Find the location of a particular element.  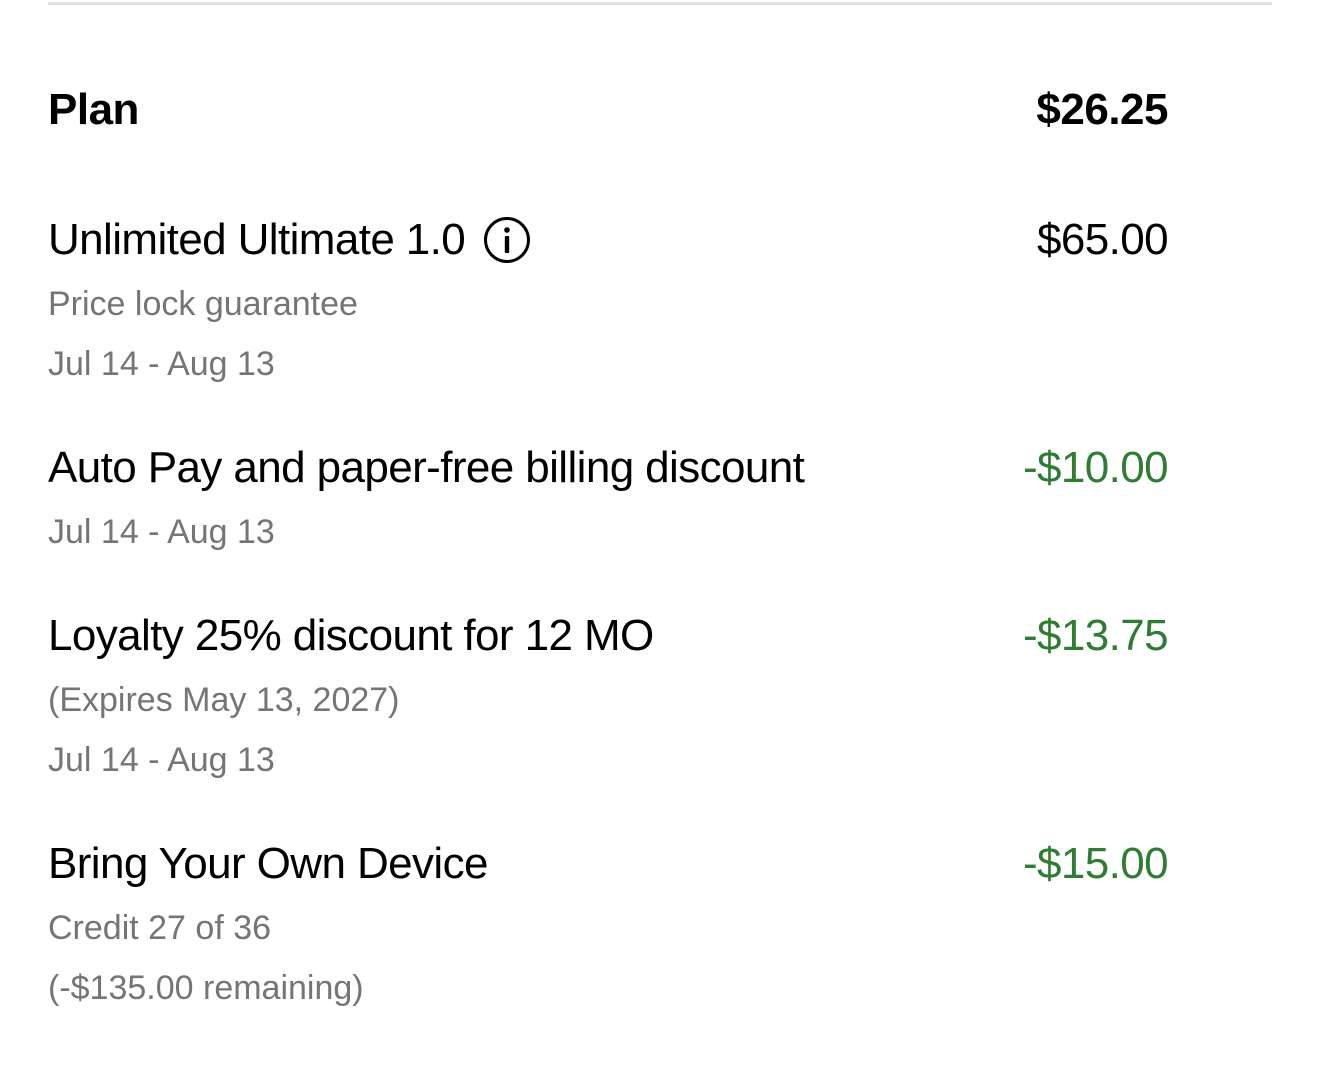

line-item-detail: Price lock guarantee is located at coordinates (203, 304).